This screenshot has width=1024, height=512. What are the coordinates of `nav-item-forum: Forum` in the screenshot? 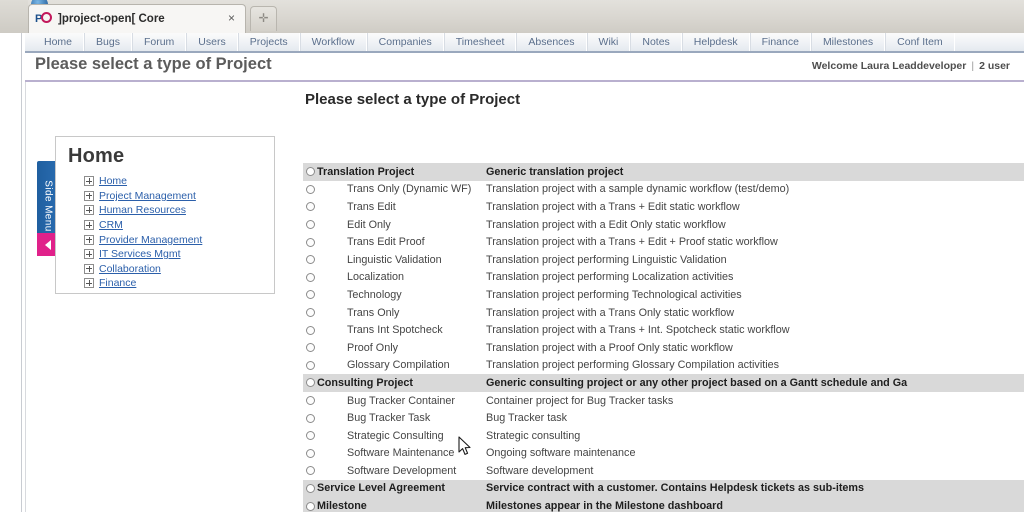 It's located at (159, 42).